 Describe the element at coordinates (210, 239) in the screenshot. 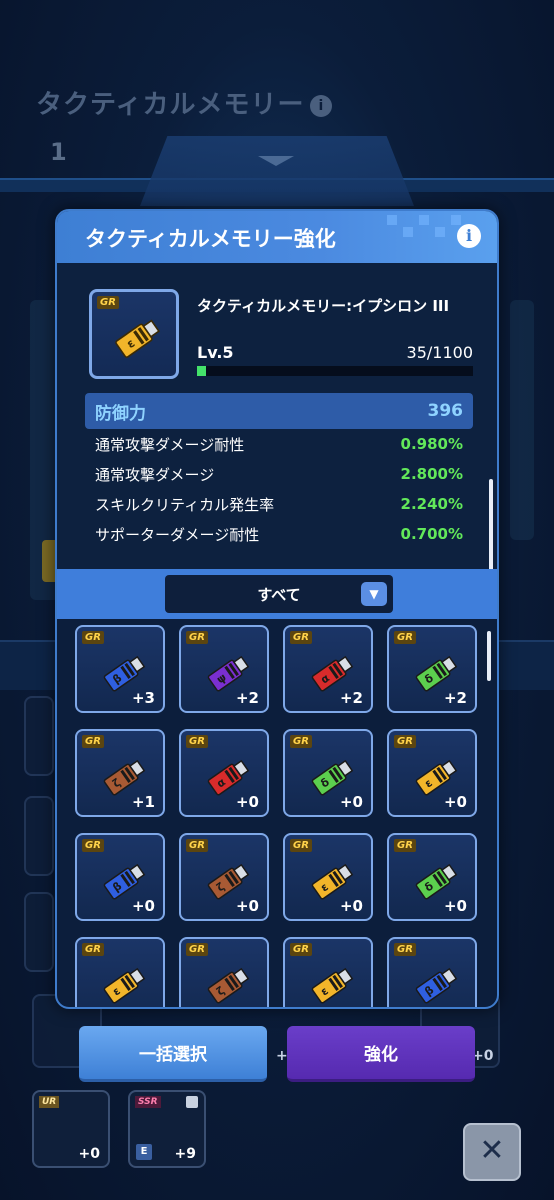

I see `modal-title: タクティカルメモリー強化` at that location.